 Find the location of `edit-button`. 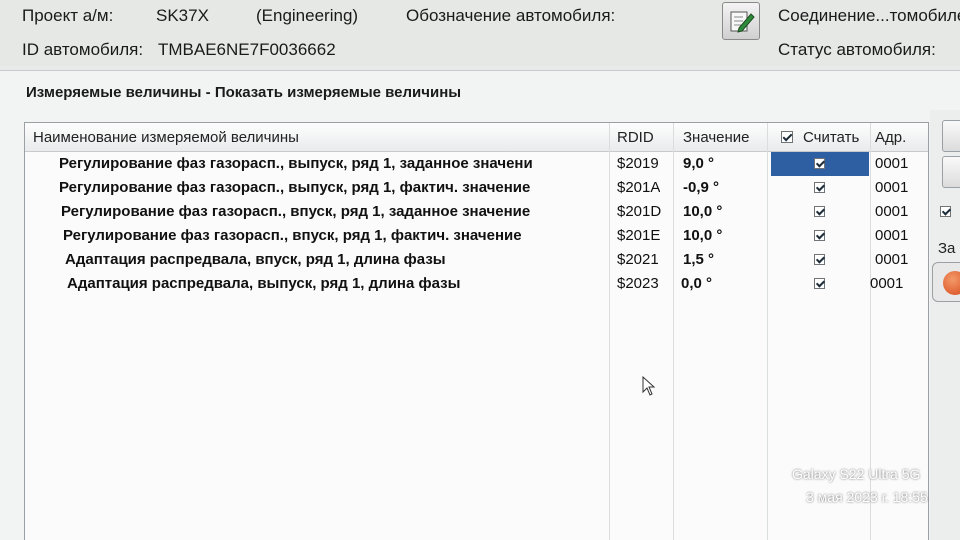

edit-button is located at coordinates (741, 21).